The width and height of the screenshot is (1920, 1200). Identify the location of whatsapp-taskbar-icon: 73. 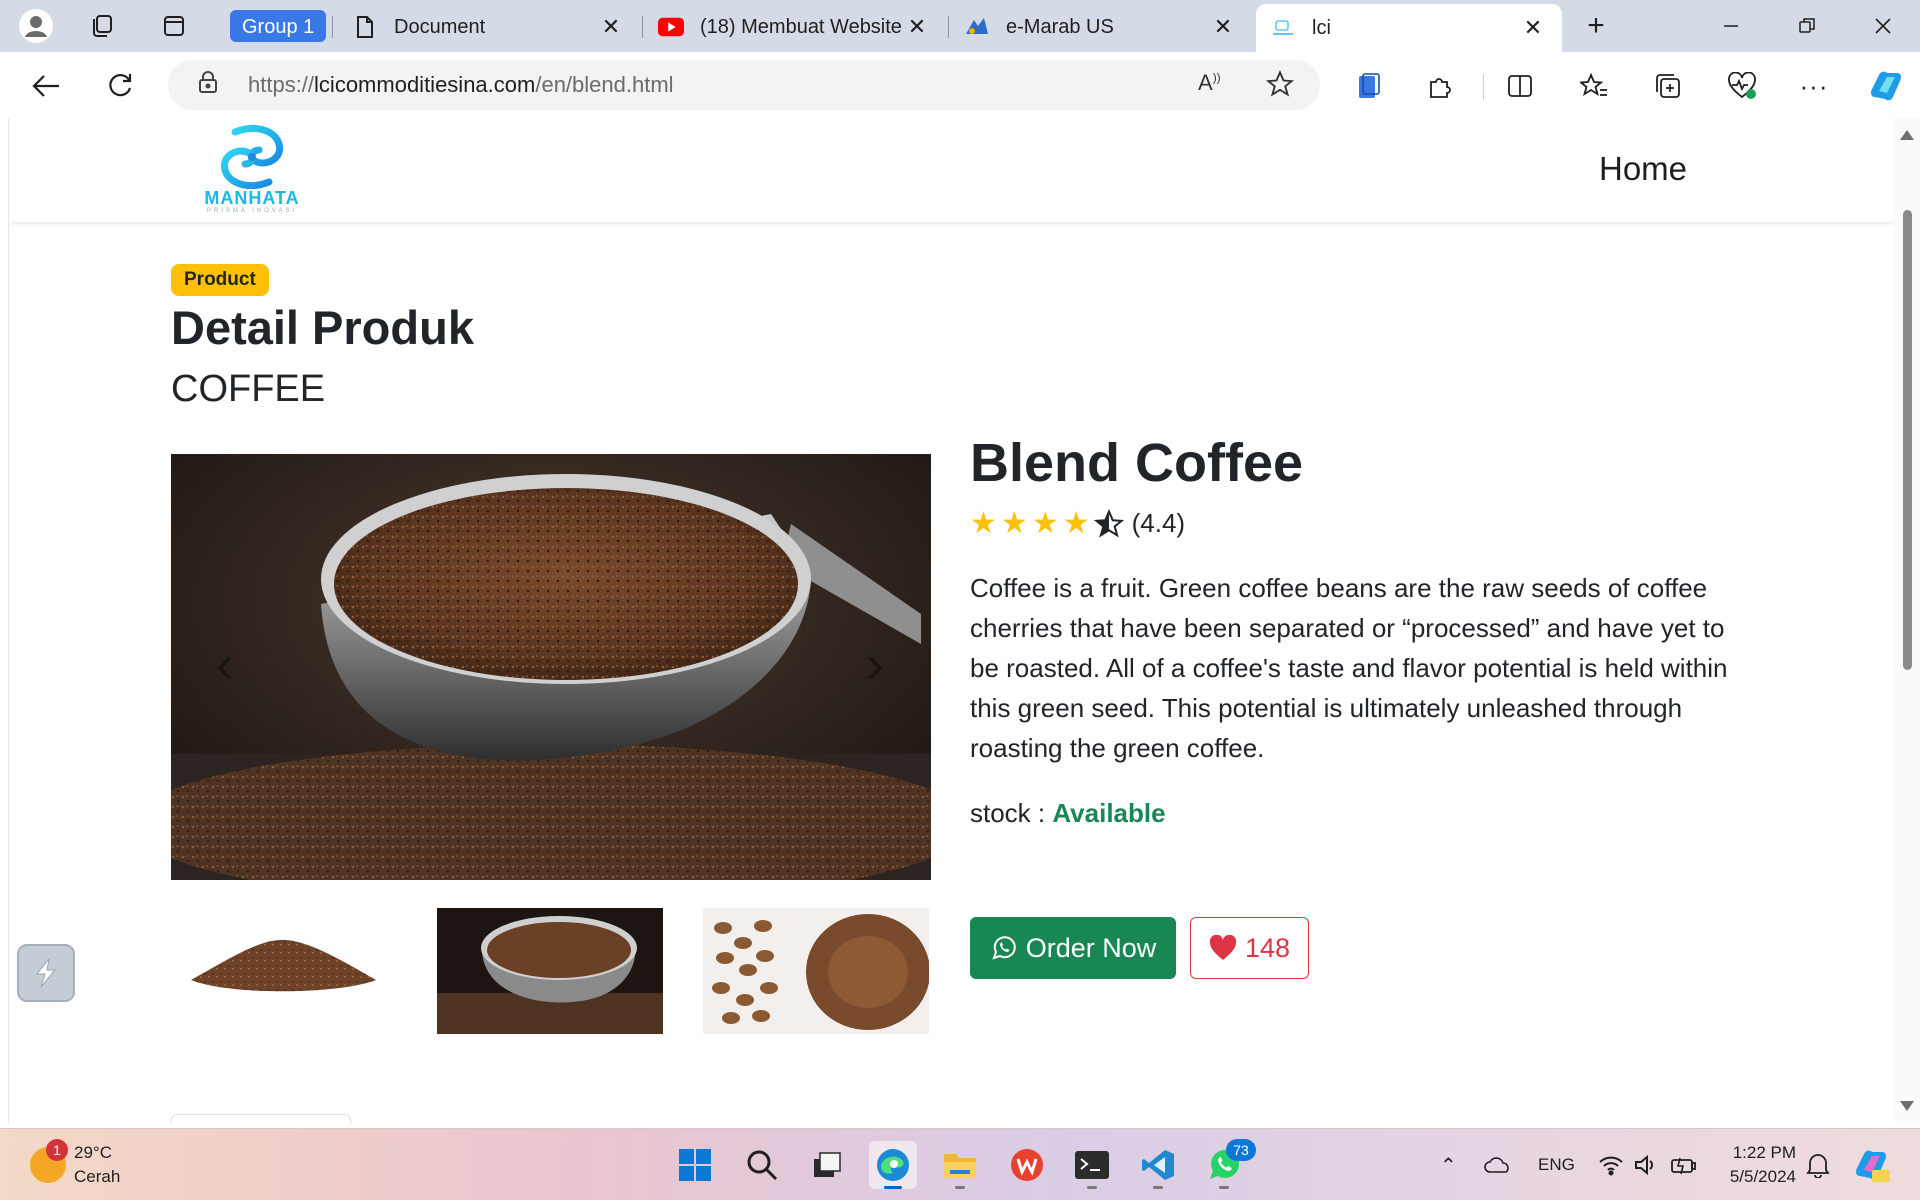
(1228, 1164).